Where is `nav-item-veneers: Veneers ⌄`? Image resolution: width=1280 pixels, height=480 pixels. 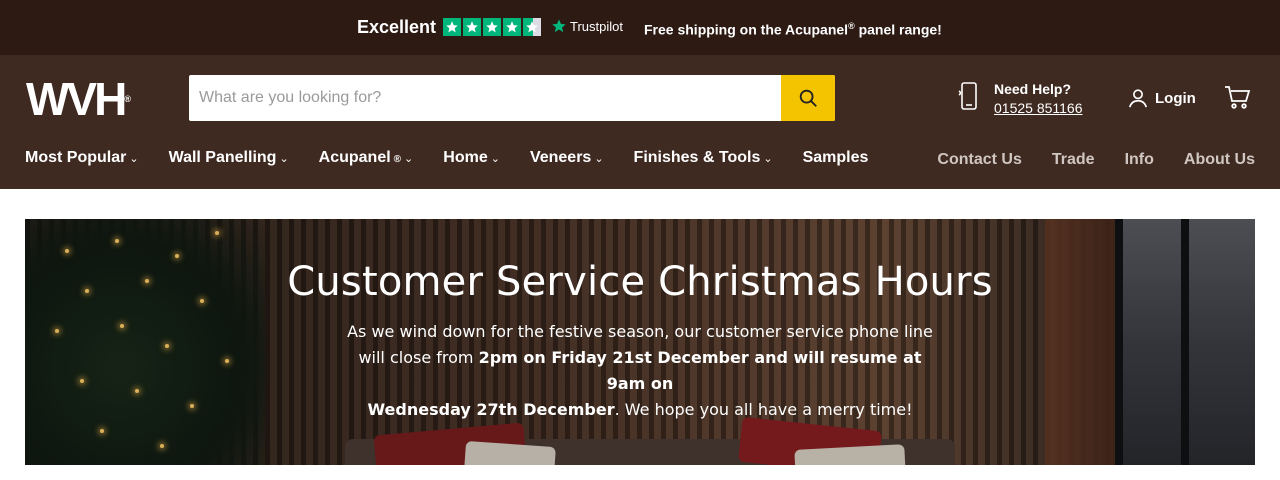
nav-item-veneers: Veneers ⌄ is located at coordinates (567, 158).